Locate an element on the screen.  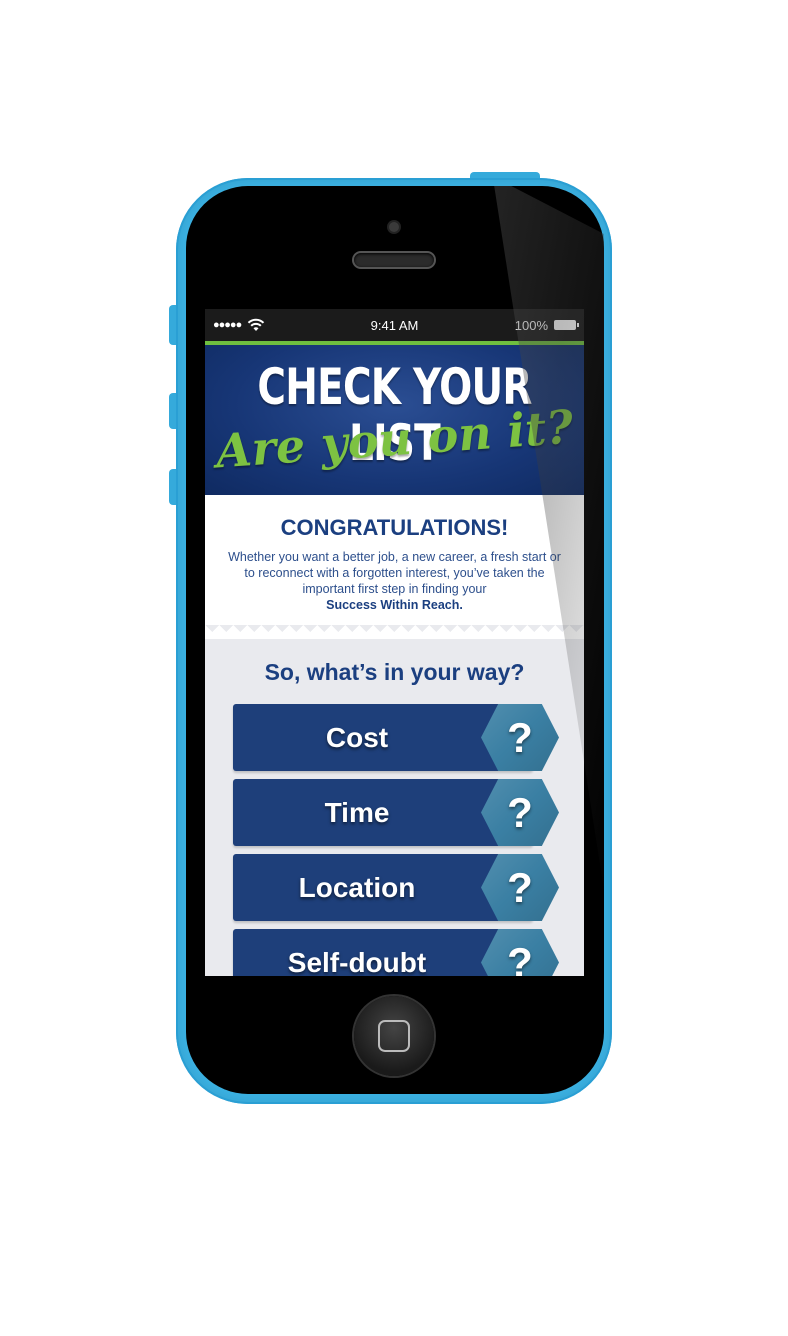
obstacle-label: Self-doubt is located at coordinates (357, 961).